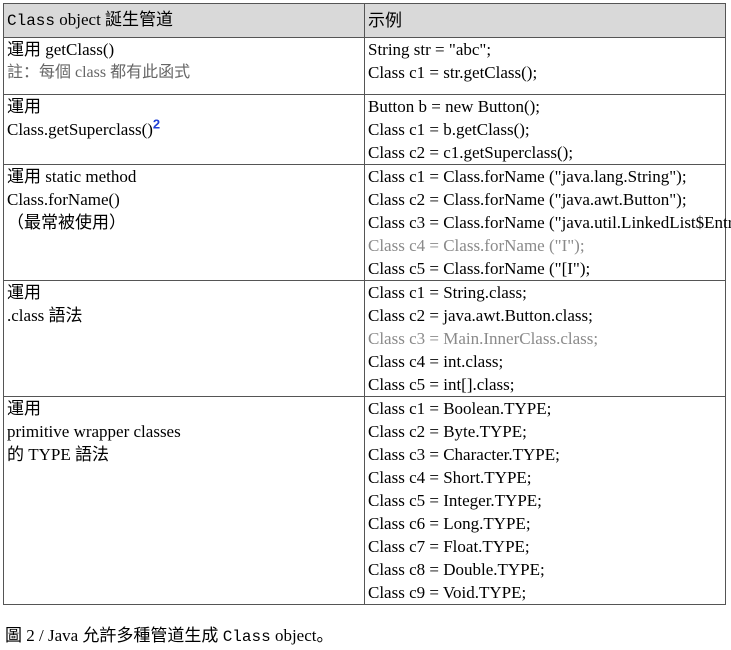  What do you see at coordinates (66, 222) in the screenshot?
I see `method-line-text: （最常被使用）` at bounding box center [66, 222].